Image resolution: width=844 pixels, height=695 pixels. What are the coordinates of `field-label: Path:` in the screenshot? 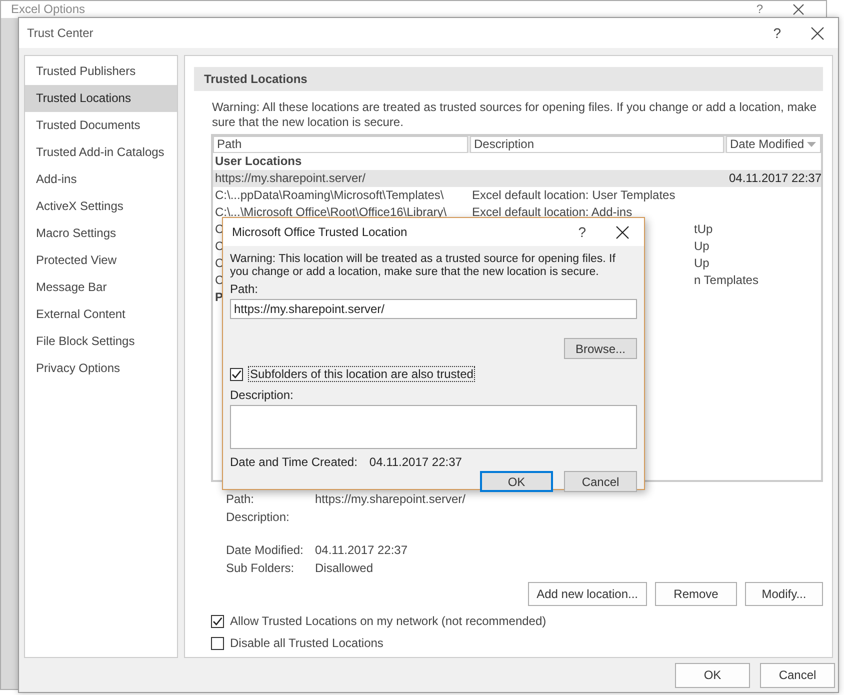 It's located at (244, 289).